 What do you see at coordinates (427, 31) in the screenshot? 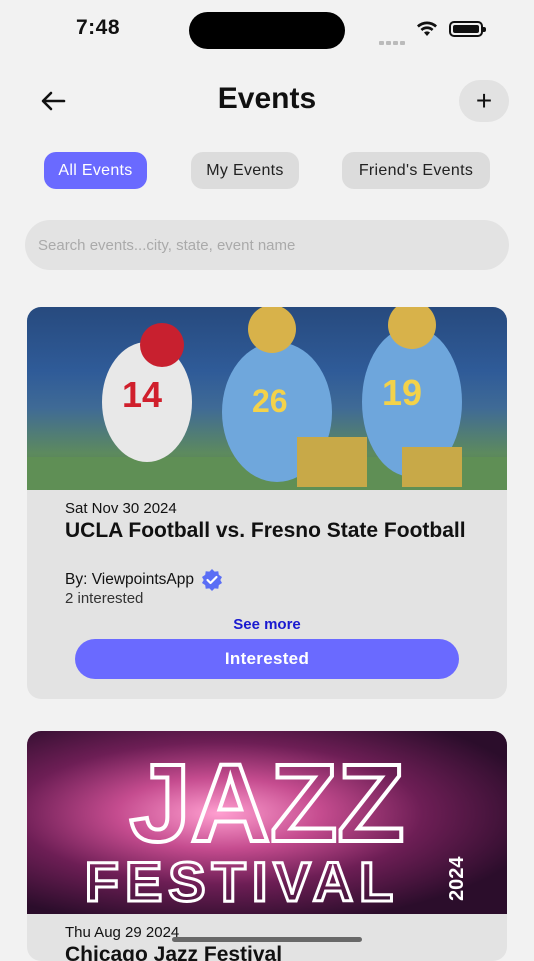
I see `wifi-icon` at bounding box center [427, 31].